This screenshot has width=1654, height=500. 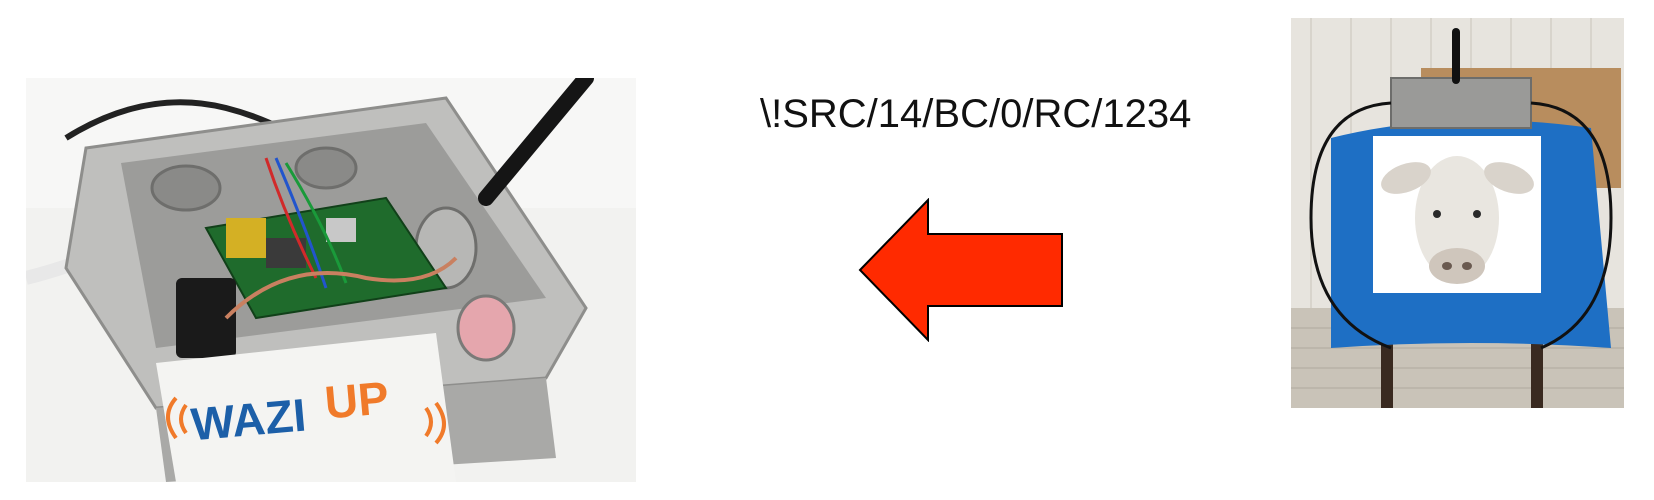 What do you see at coordinates (961, 270) in the screenshot?
I see `left-arrow-icon` at bounding box center [961, 270].